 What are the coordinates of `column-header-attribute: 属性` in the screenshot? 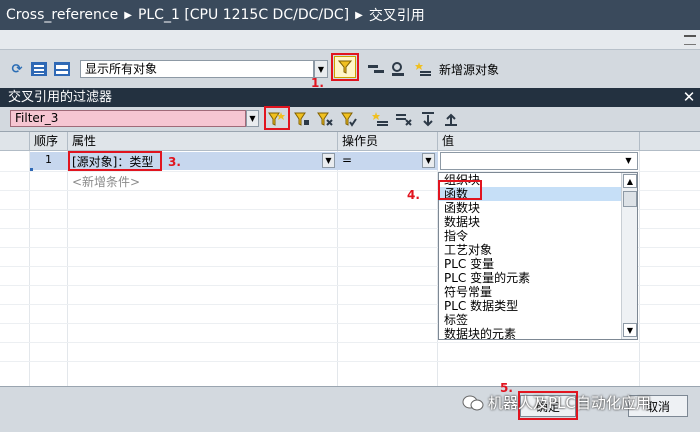 It's located at (203, 141).